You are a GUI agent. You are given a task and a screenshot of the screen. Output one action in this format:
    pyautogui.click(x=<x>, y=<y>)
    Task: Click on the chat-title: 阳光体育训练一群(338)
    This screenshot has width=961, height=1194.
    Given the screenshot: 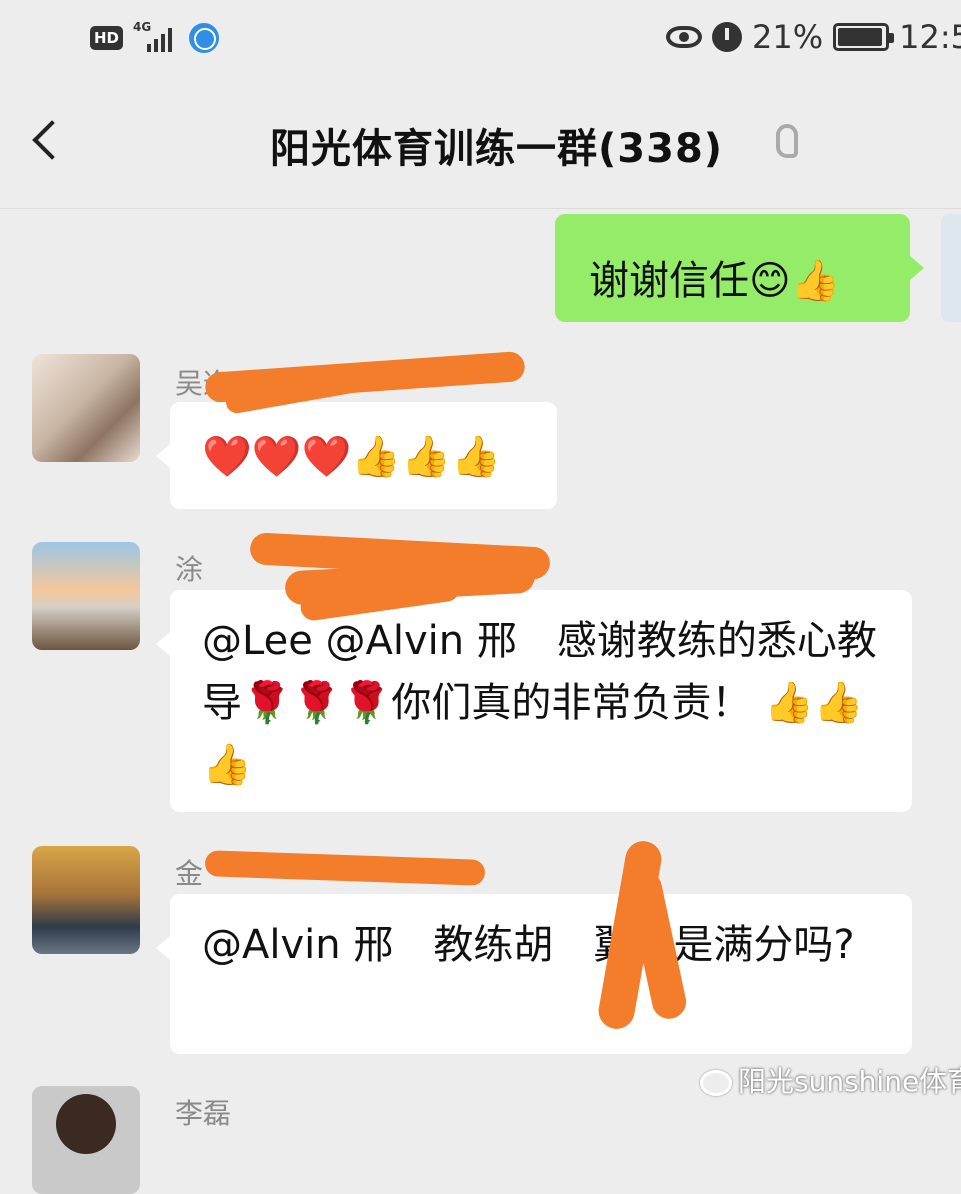 What is the action you would take?
    pyautogui.click(x=497, y=149)
    